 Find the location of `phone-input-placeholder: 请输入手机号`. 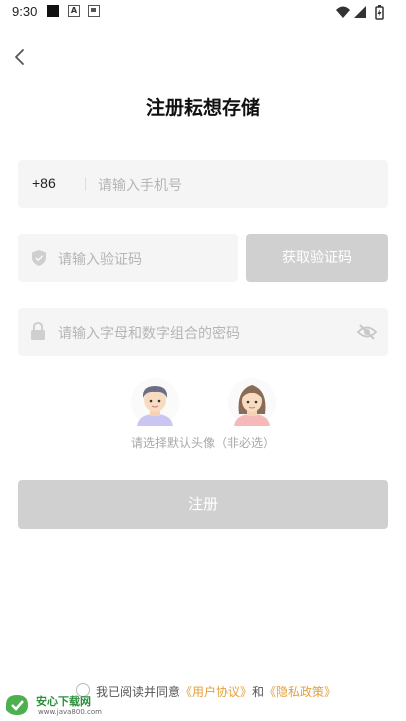

phone-input-placeholder: 请输入手机号 is located at coordinates (140, 185).